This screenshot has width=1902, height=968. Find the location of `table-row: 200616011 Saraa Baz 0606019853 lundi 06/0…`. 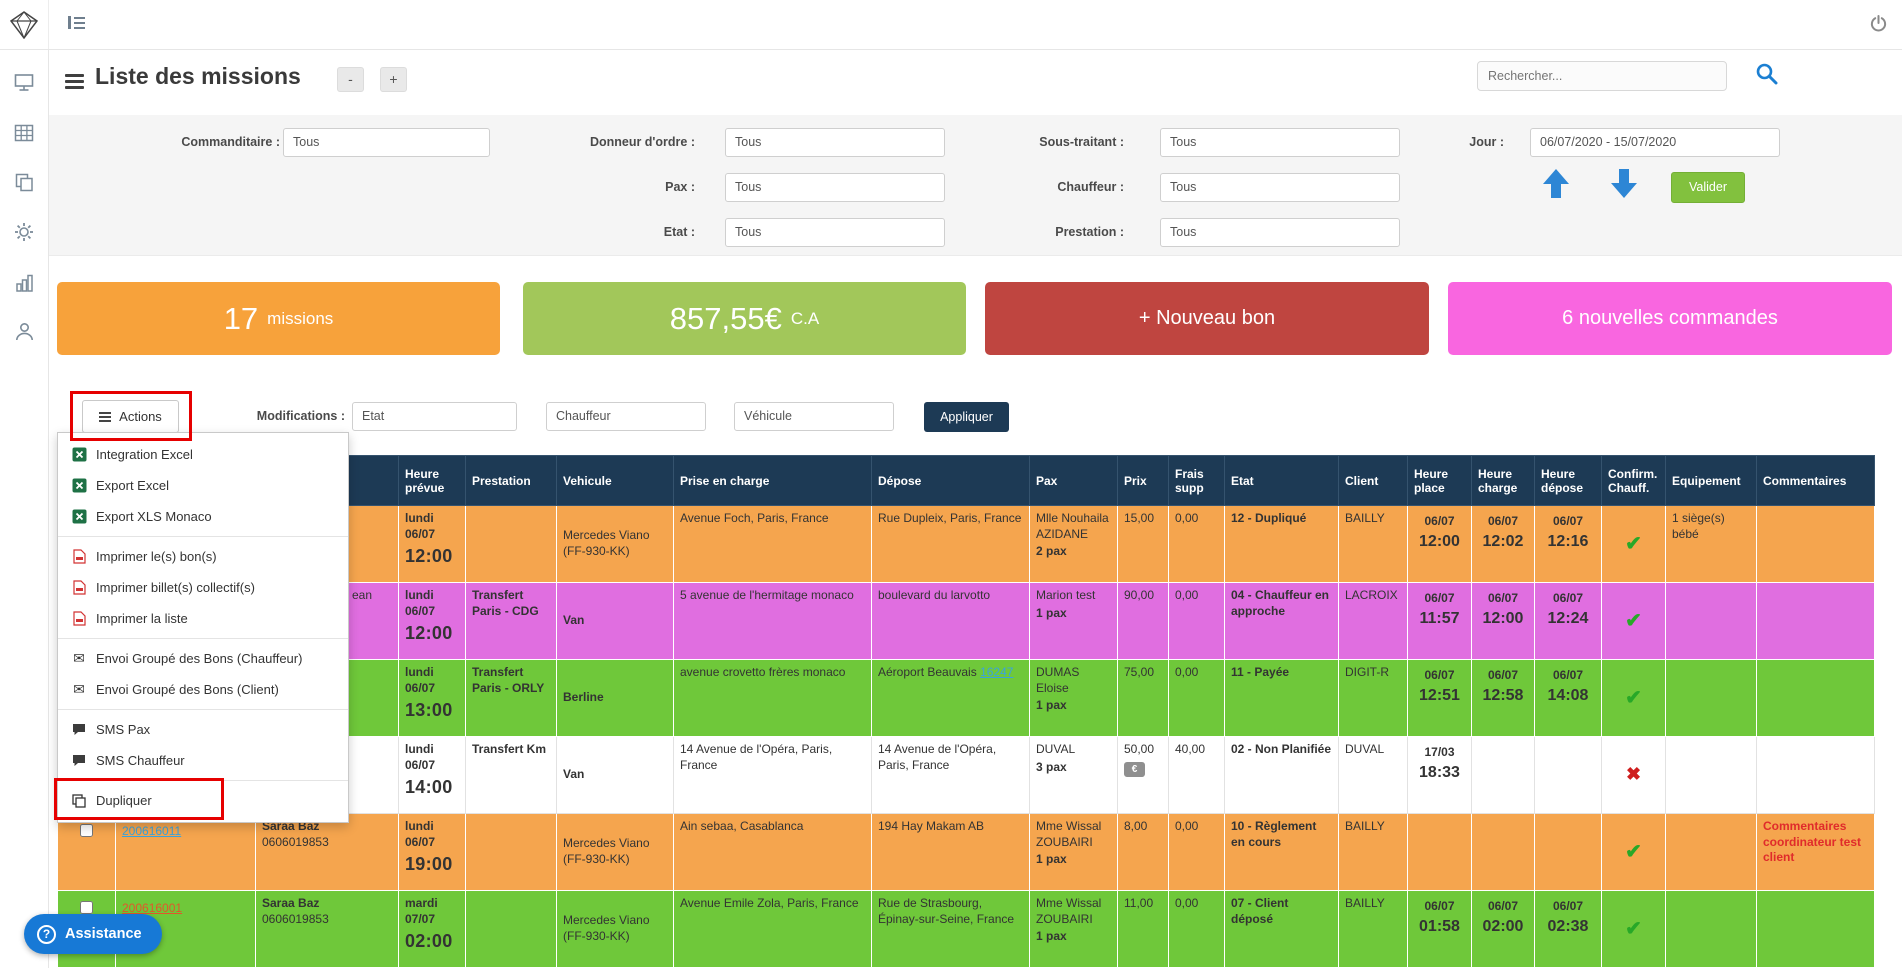

table-row: 200616011 Saraa Baz 0606019853 lundi 06/0… is located at coordinates (966, 852).